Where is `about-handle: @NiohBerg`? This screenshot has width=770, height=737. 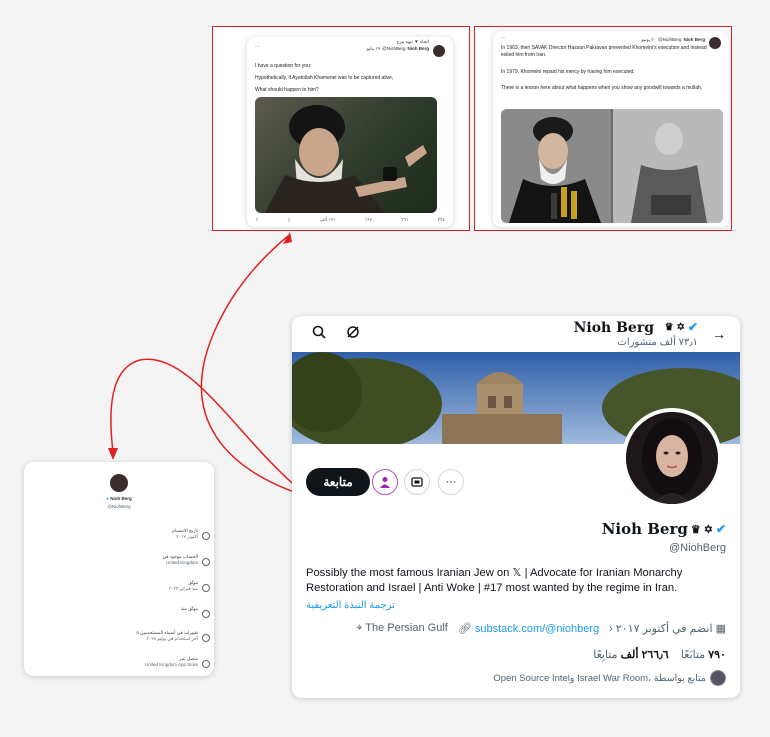
about-handle: @NiohBerg is located at coordinates (119, 506).